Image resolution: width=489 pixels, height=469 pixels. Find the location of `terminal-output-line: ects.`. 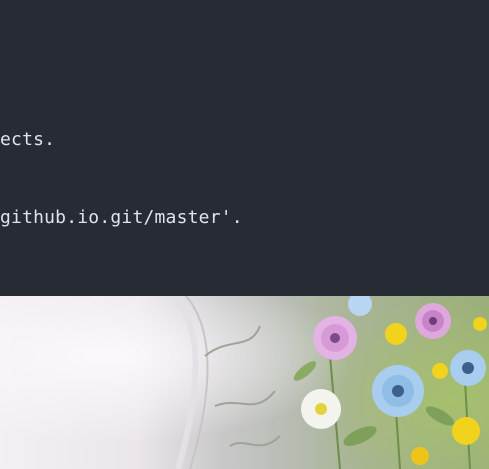

terminal-output-line: ects. is located at coordinates (28, 139).